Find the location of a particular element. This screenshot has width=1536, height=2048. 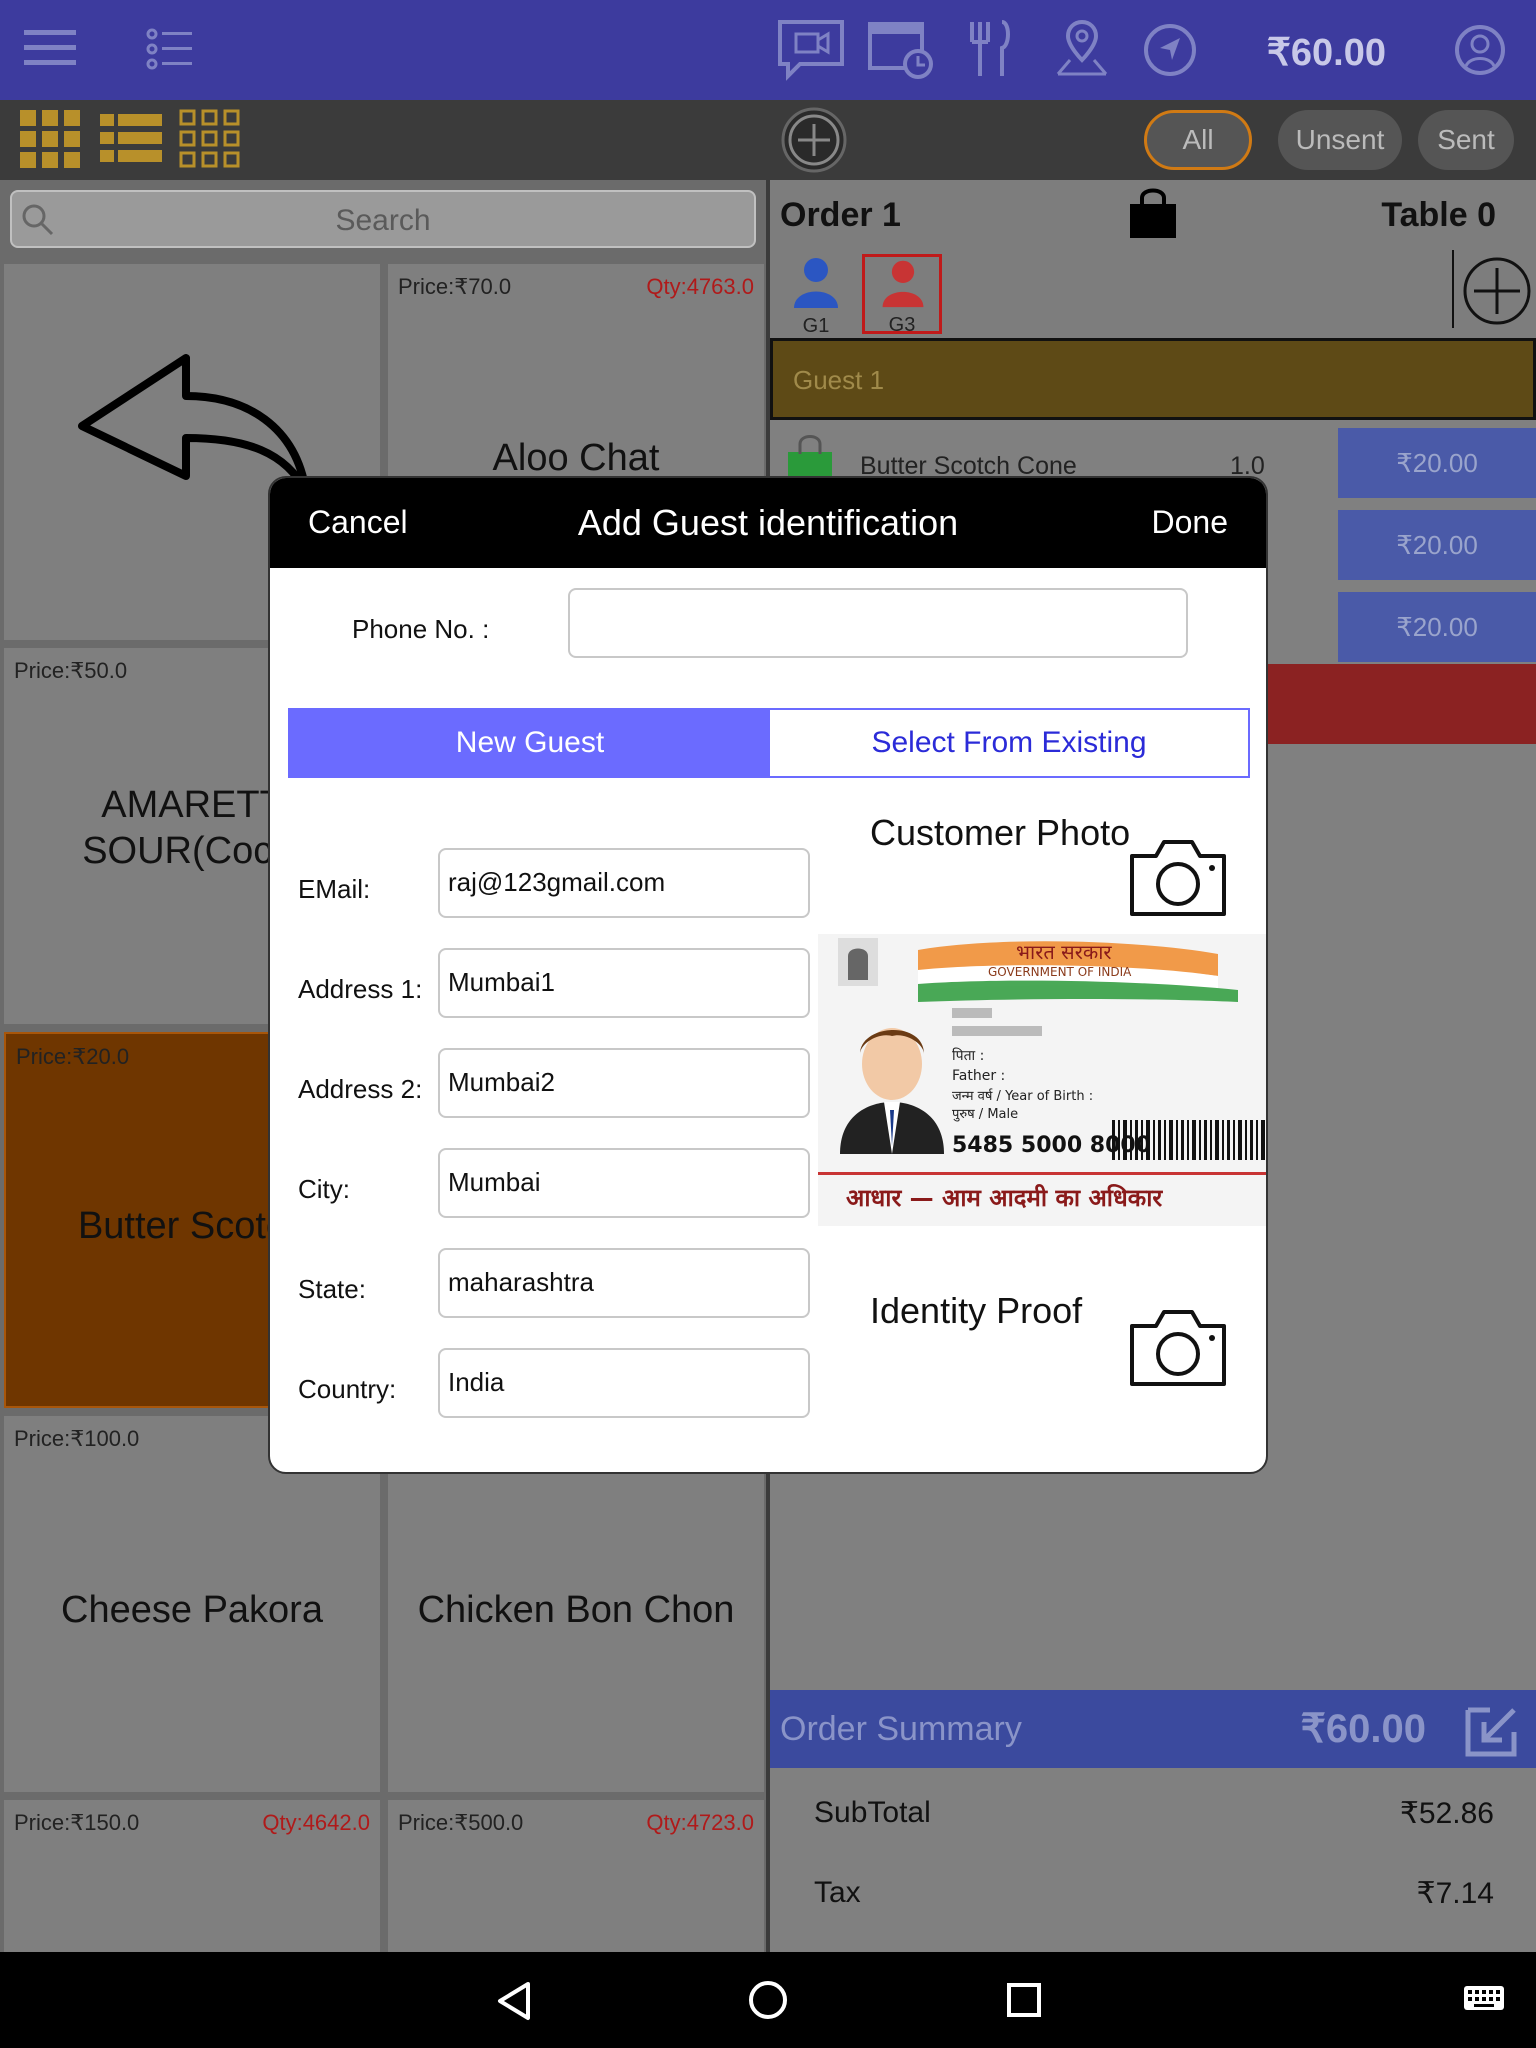

guest-section-header: Guest 1 is located at coordinates (1153, 379).